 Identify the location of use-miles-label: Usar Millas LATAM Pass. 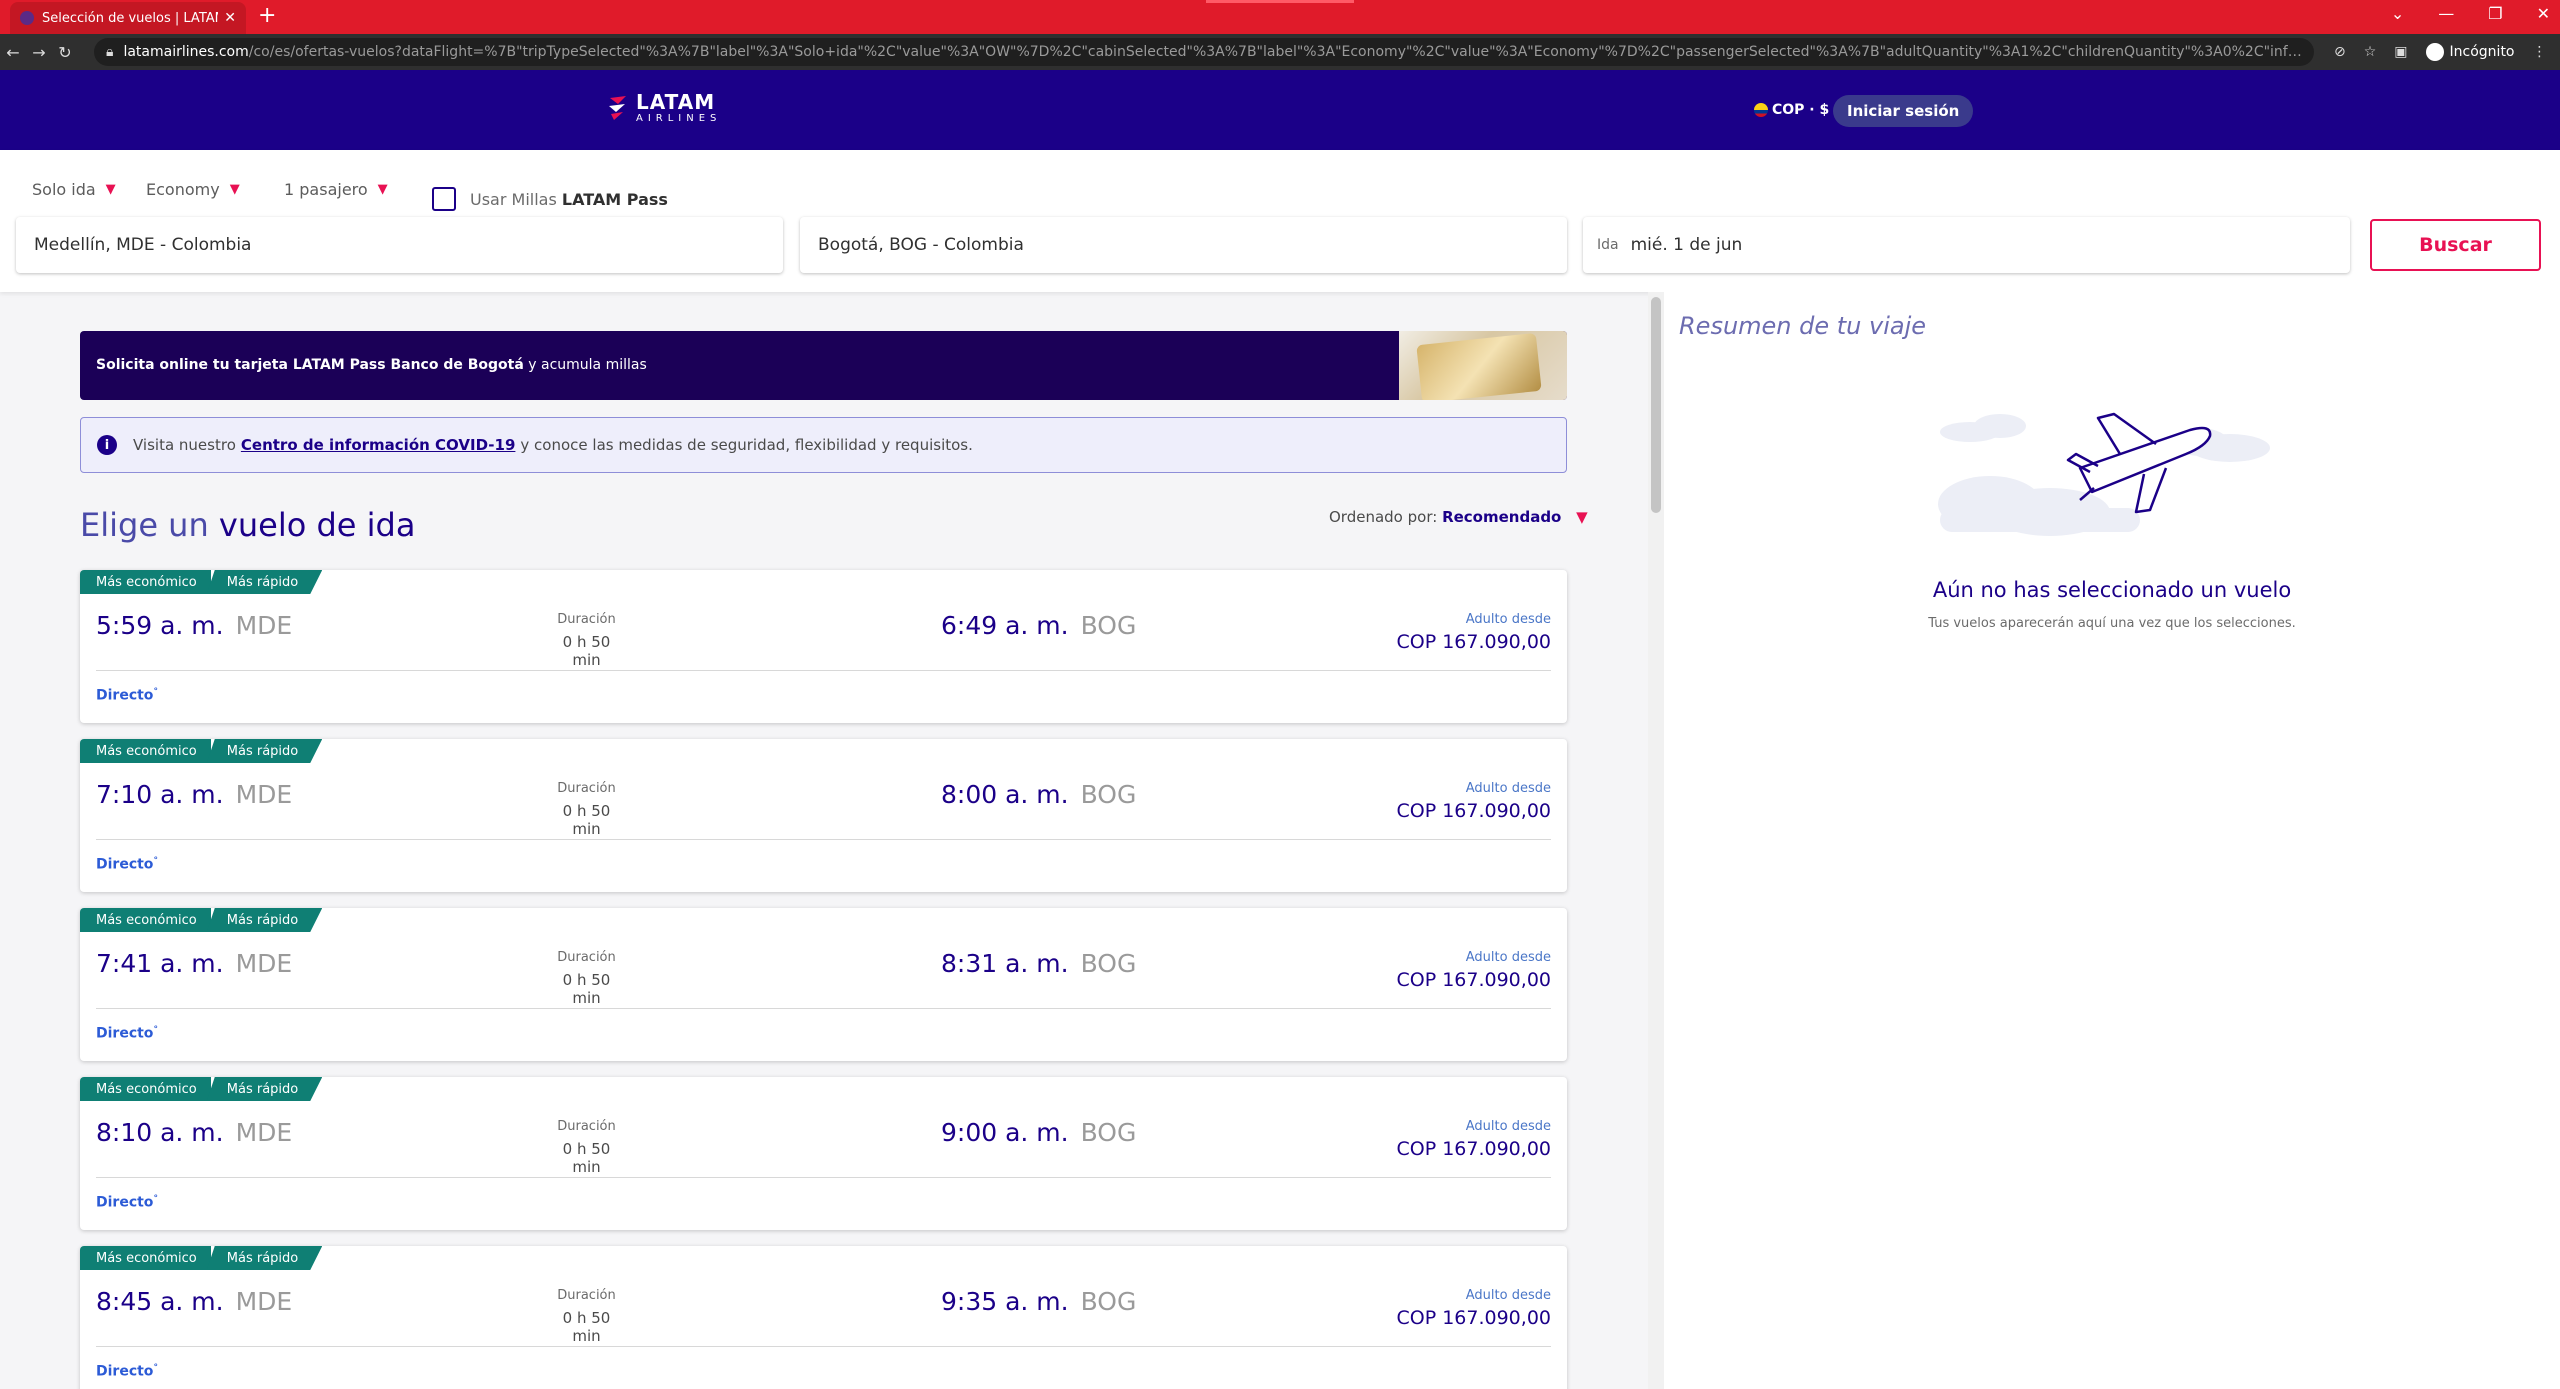
(569, 199).